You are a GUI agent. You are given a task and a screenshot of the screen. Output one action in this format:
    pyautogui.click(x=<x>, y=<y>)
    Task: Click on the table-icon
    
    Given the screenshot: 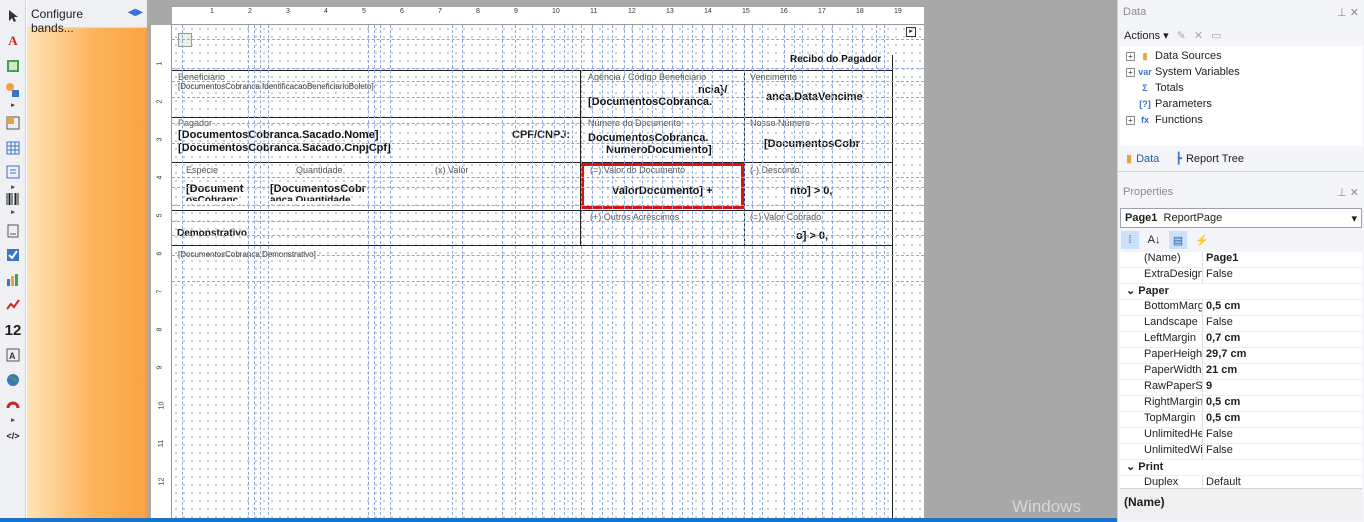 What is the action you would take?
    pyautogui.click(x=13, y=148)
    